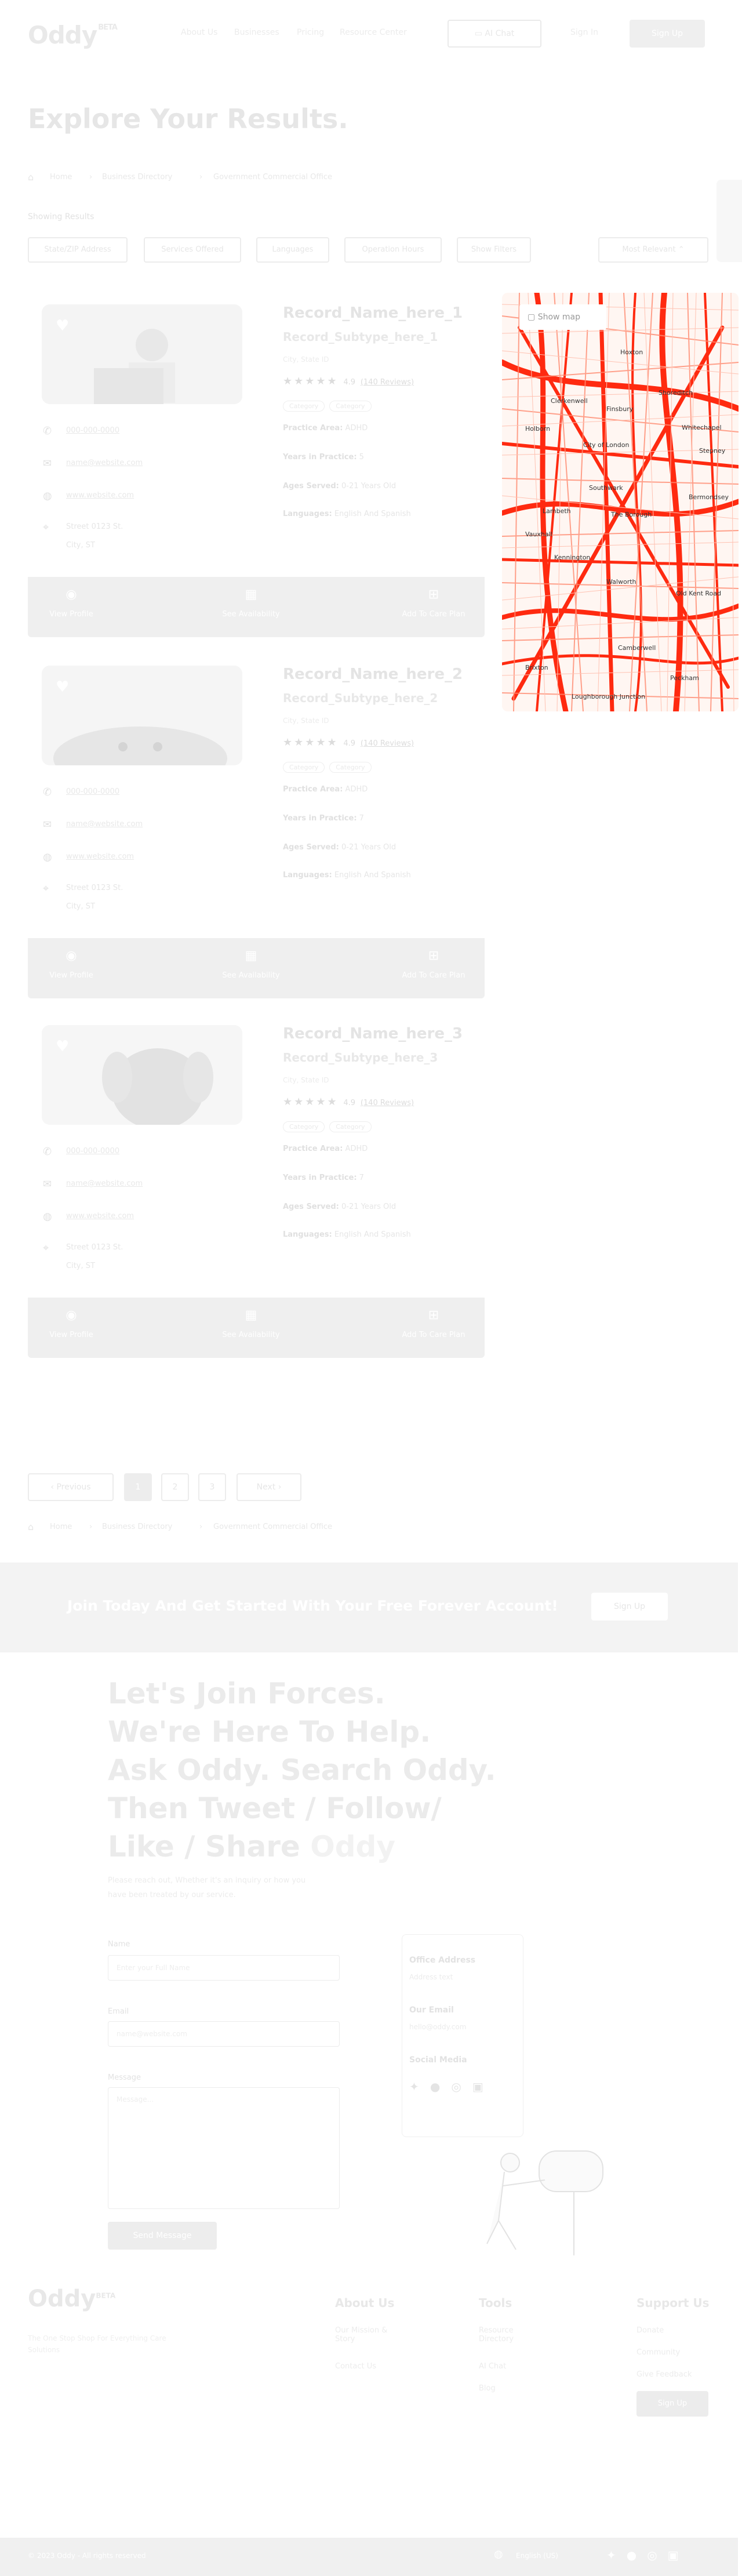 This screenshot has height=2576, width=742. I want to click on chevron-up-icon: ⌃, so click(682, 249).